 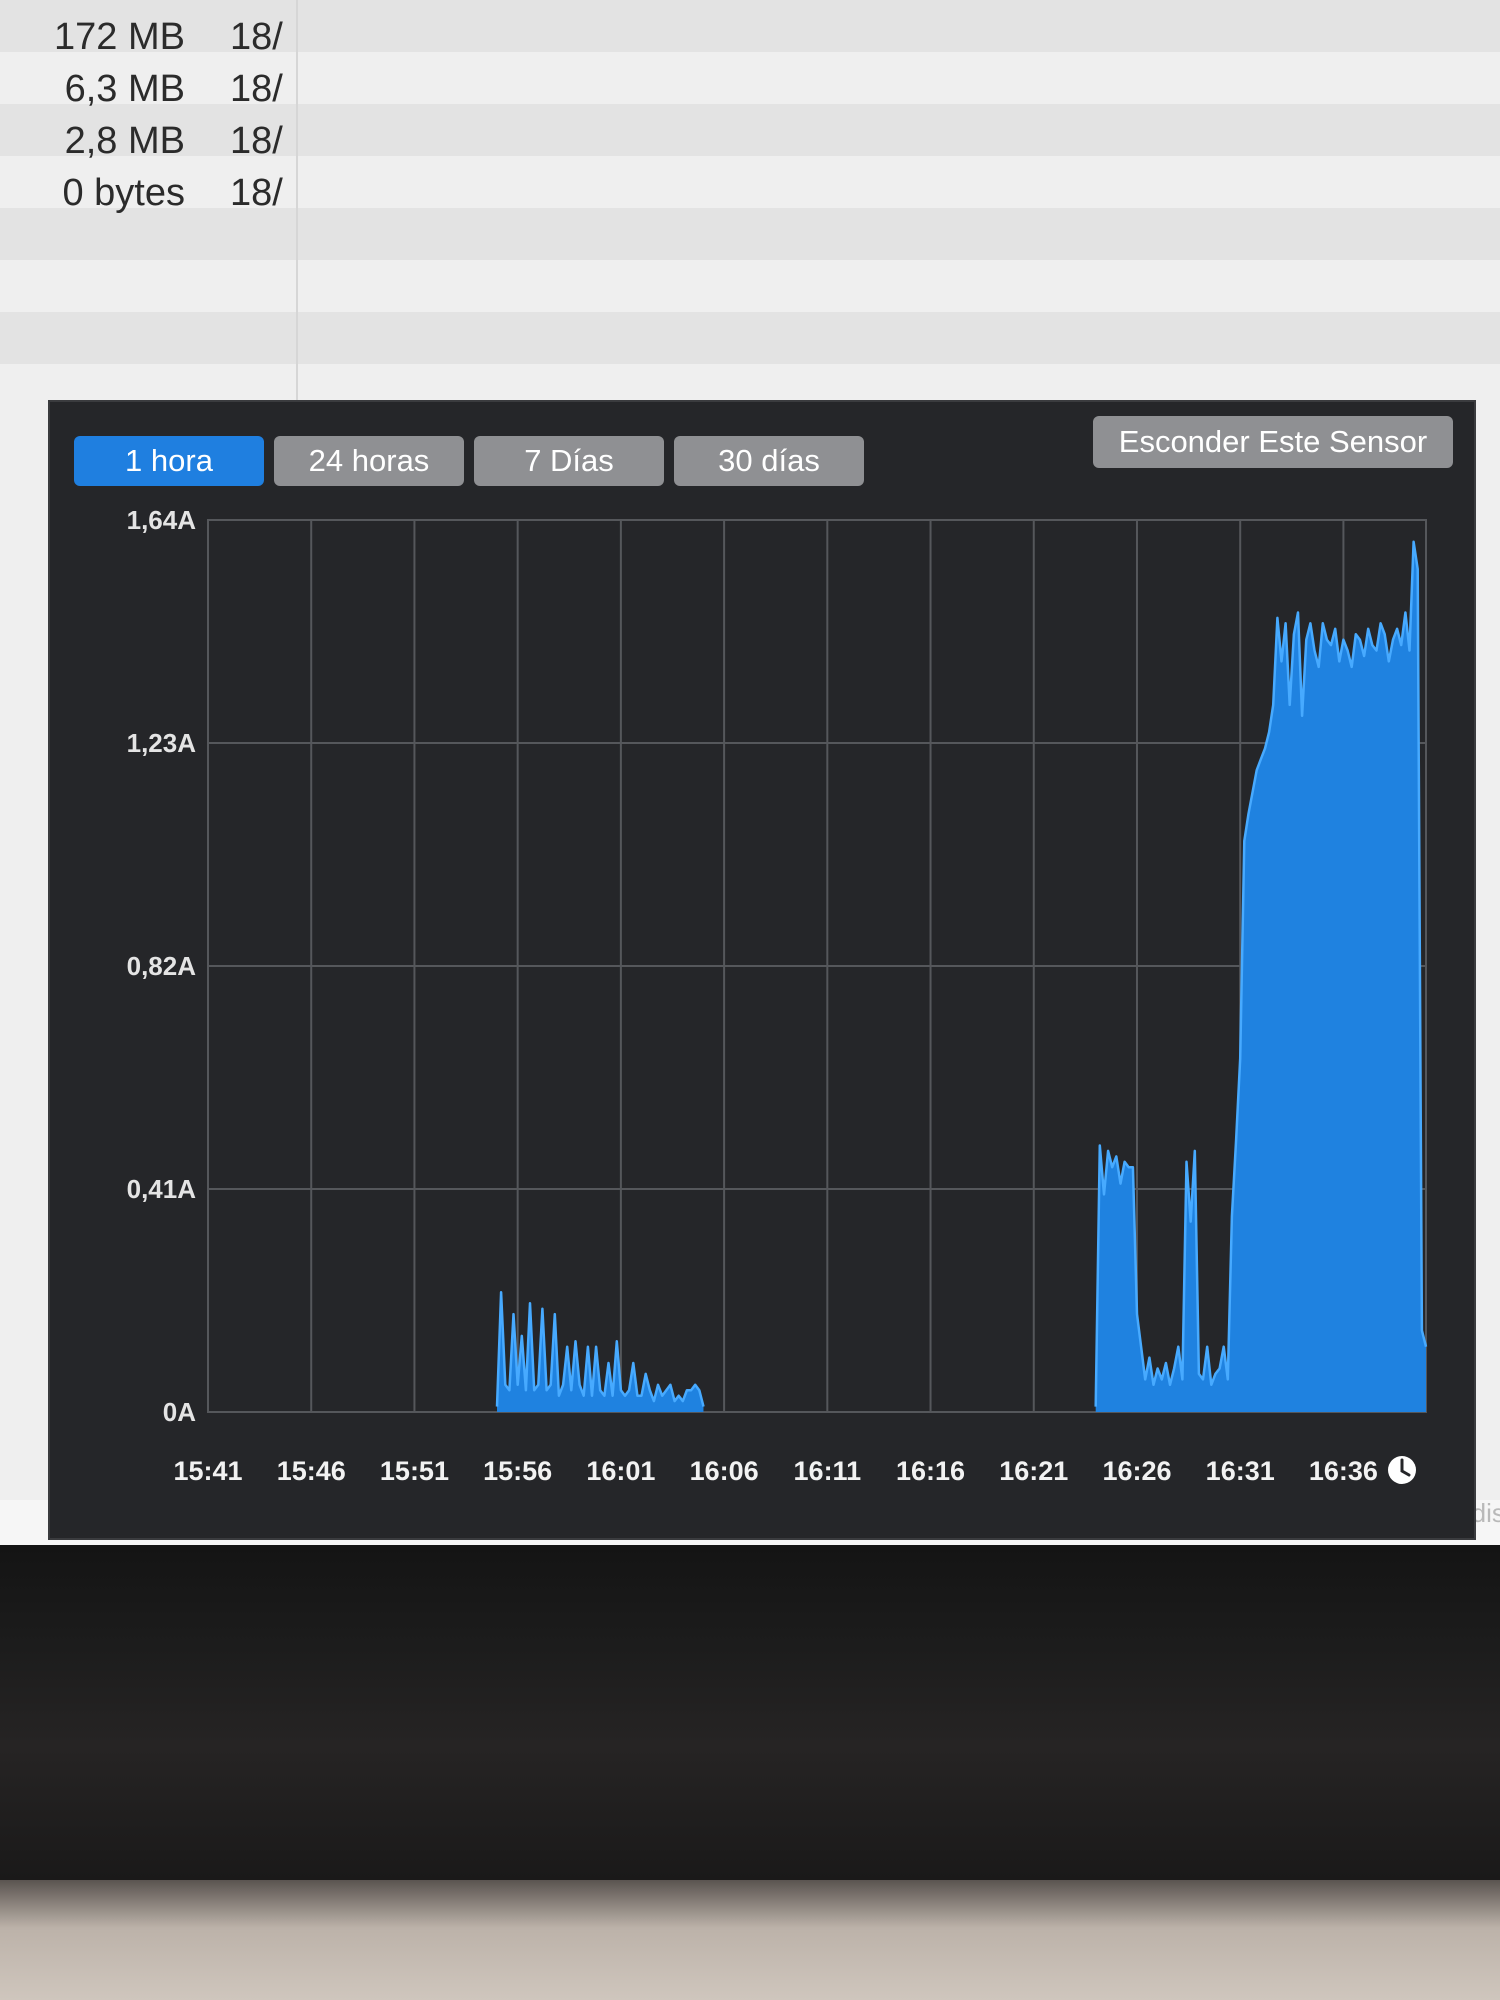 I want to click on x-tick-label: 16:06, so click(x=724, y=1471).